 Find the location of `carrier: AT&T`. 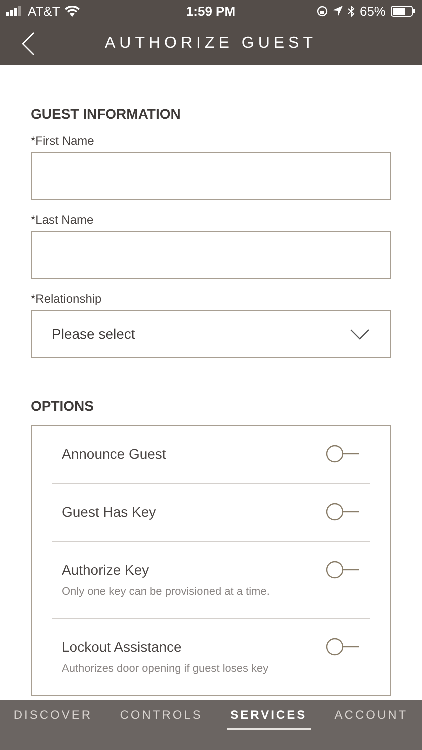

carrier: AT&T is located at coordinates (44, 11).